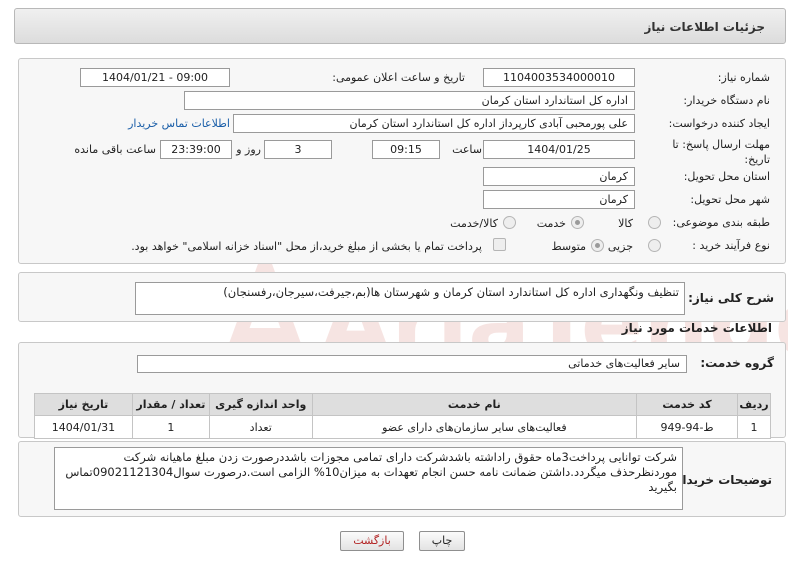  What do you see at coordinates (559, 176) in the screenshot?
I see `province-field: کرمان` at bounding box center [559, 176].